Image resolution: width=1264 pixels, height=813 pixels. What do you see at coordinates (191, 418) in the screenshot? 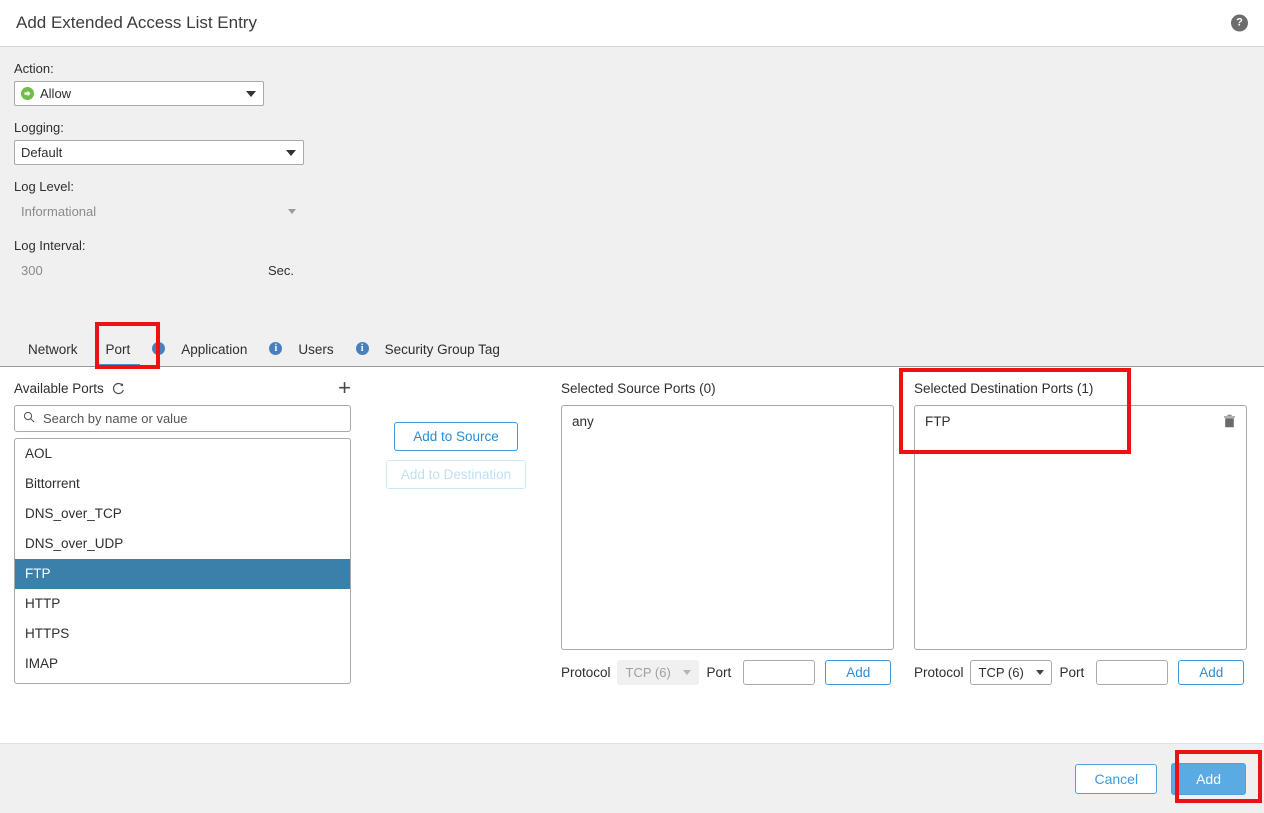
I see `search-input` at bounding box center [191, 418].